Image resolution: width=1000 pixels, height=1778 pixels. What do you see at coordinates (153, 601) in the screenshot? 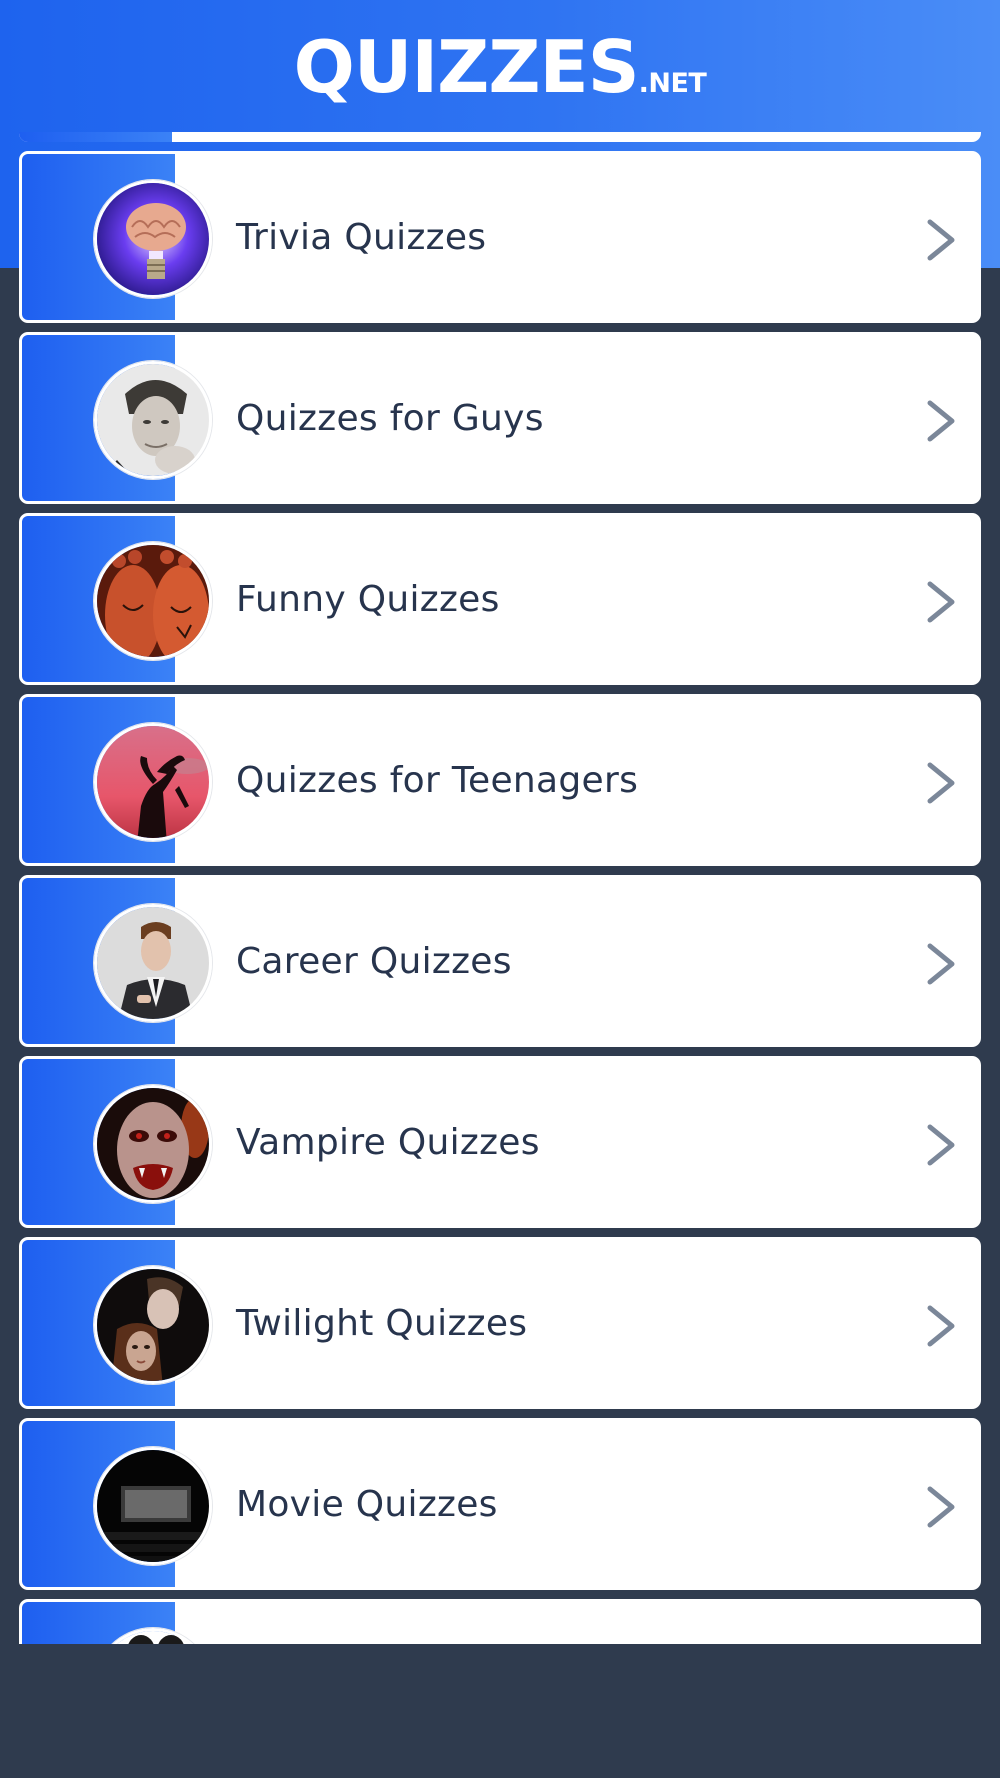
I see `painted-feet-image` at bounding box center [153, 601].